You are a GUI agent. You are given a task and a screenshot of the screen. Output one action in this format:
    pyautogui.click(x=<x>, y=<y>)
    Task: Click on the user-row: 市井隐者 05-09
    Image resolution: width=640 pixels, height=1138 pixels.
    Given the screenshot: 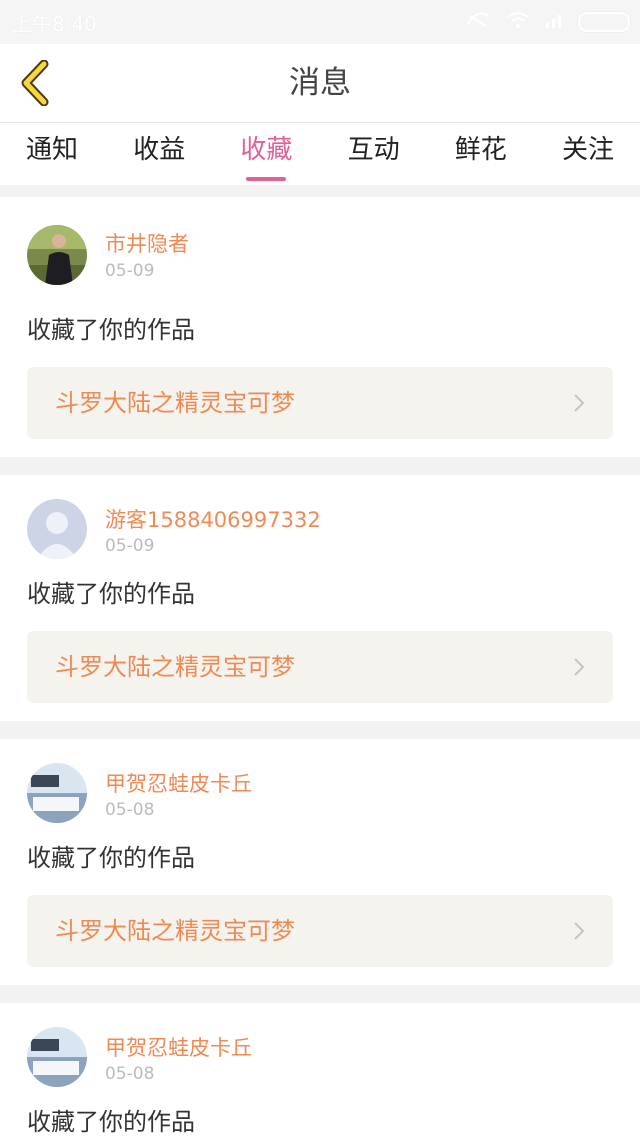 What is the action you would take?
    pyautogui.click(x=320, y=247)
    